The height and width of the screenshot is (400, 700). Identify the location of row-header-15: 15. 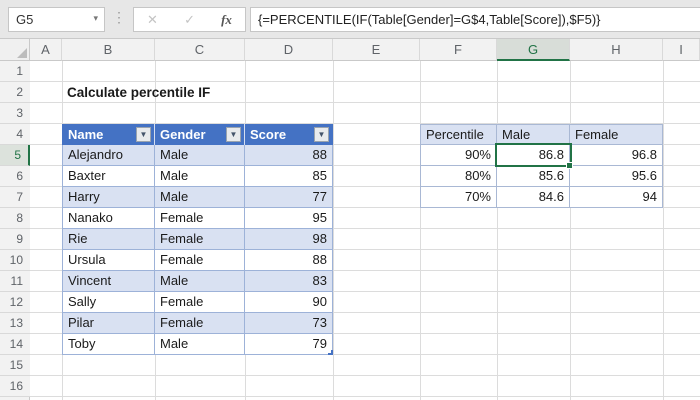
(15, 365).